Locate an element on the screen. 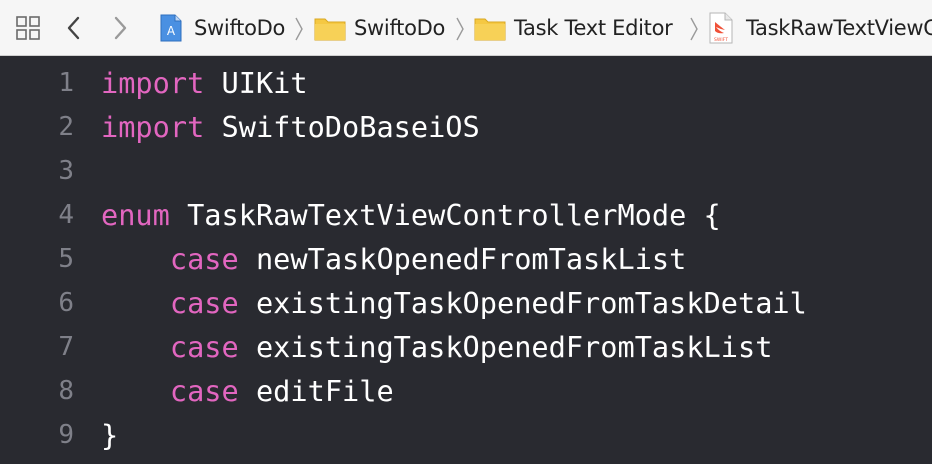 The height and width of the screenshot is (464, 932). code-line: 2 import SwiftoDoBaseiOS is located at coordinates (466, 127).